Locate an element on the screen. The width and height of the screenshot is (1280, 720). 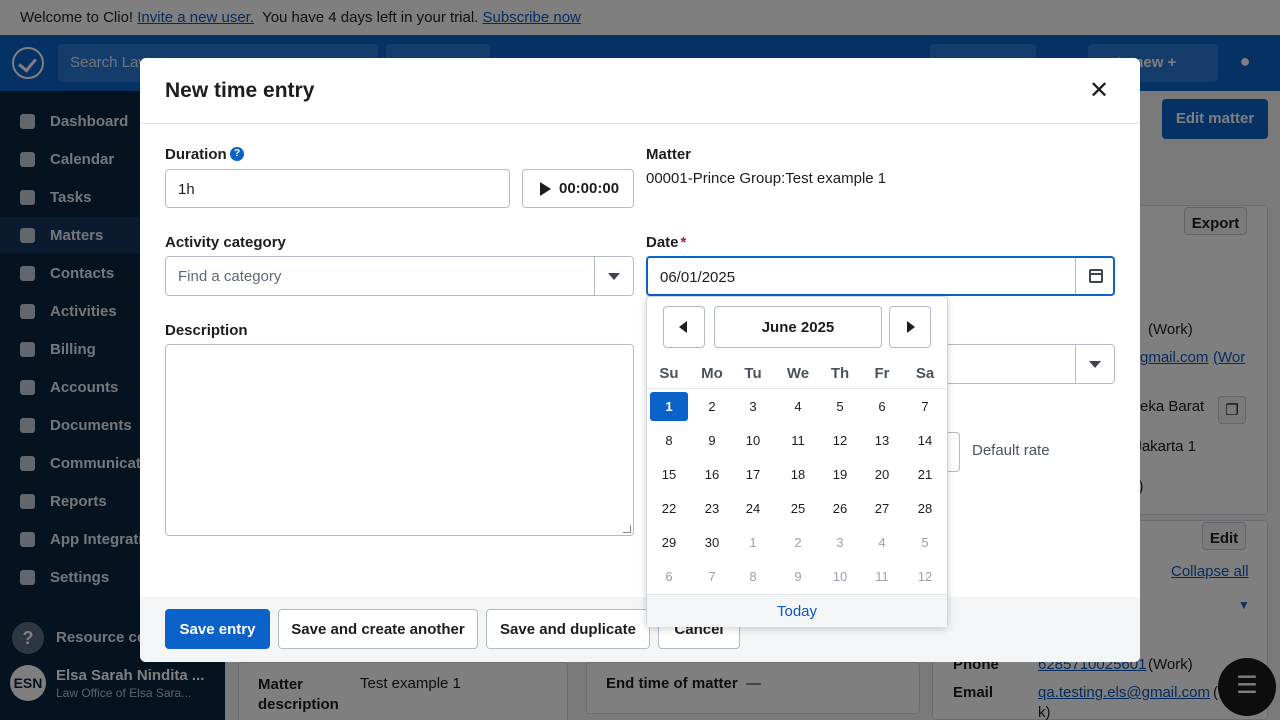
start-timer-button: 00:00:00 is located at coordinates (578, 188).